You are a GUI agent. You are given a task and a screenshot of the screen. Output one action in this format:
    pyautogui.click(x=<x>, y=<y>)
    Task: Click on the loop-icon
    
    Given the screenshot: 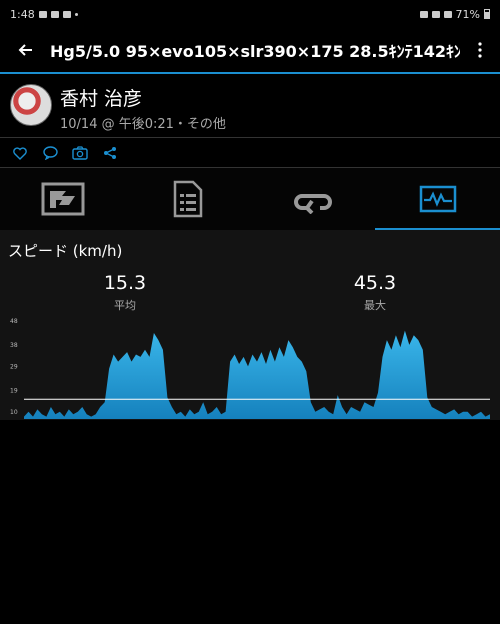 What is the action you would take?
    pyautogui.click(x=312, y=204)
    